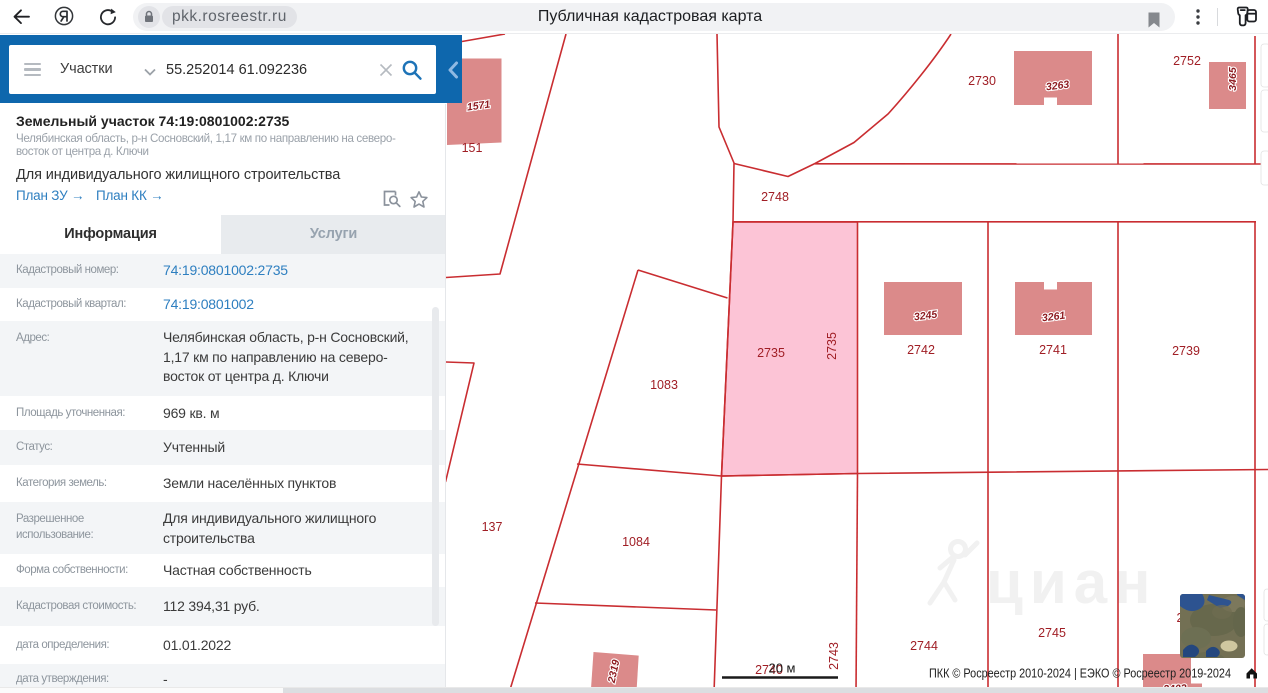  Describe the element at coordinates (55, 527) in the screenshot. I see `row-label: Разрешенное использование:` at that location.